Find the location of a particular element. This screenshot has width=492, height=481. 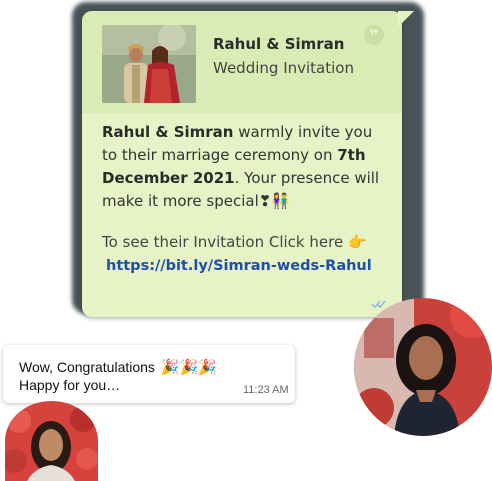

invitation-cta: To see their Invitation Click here 👉 is located at coordinates (234, 242).